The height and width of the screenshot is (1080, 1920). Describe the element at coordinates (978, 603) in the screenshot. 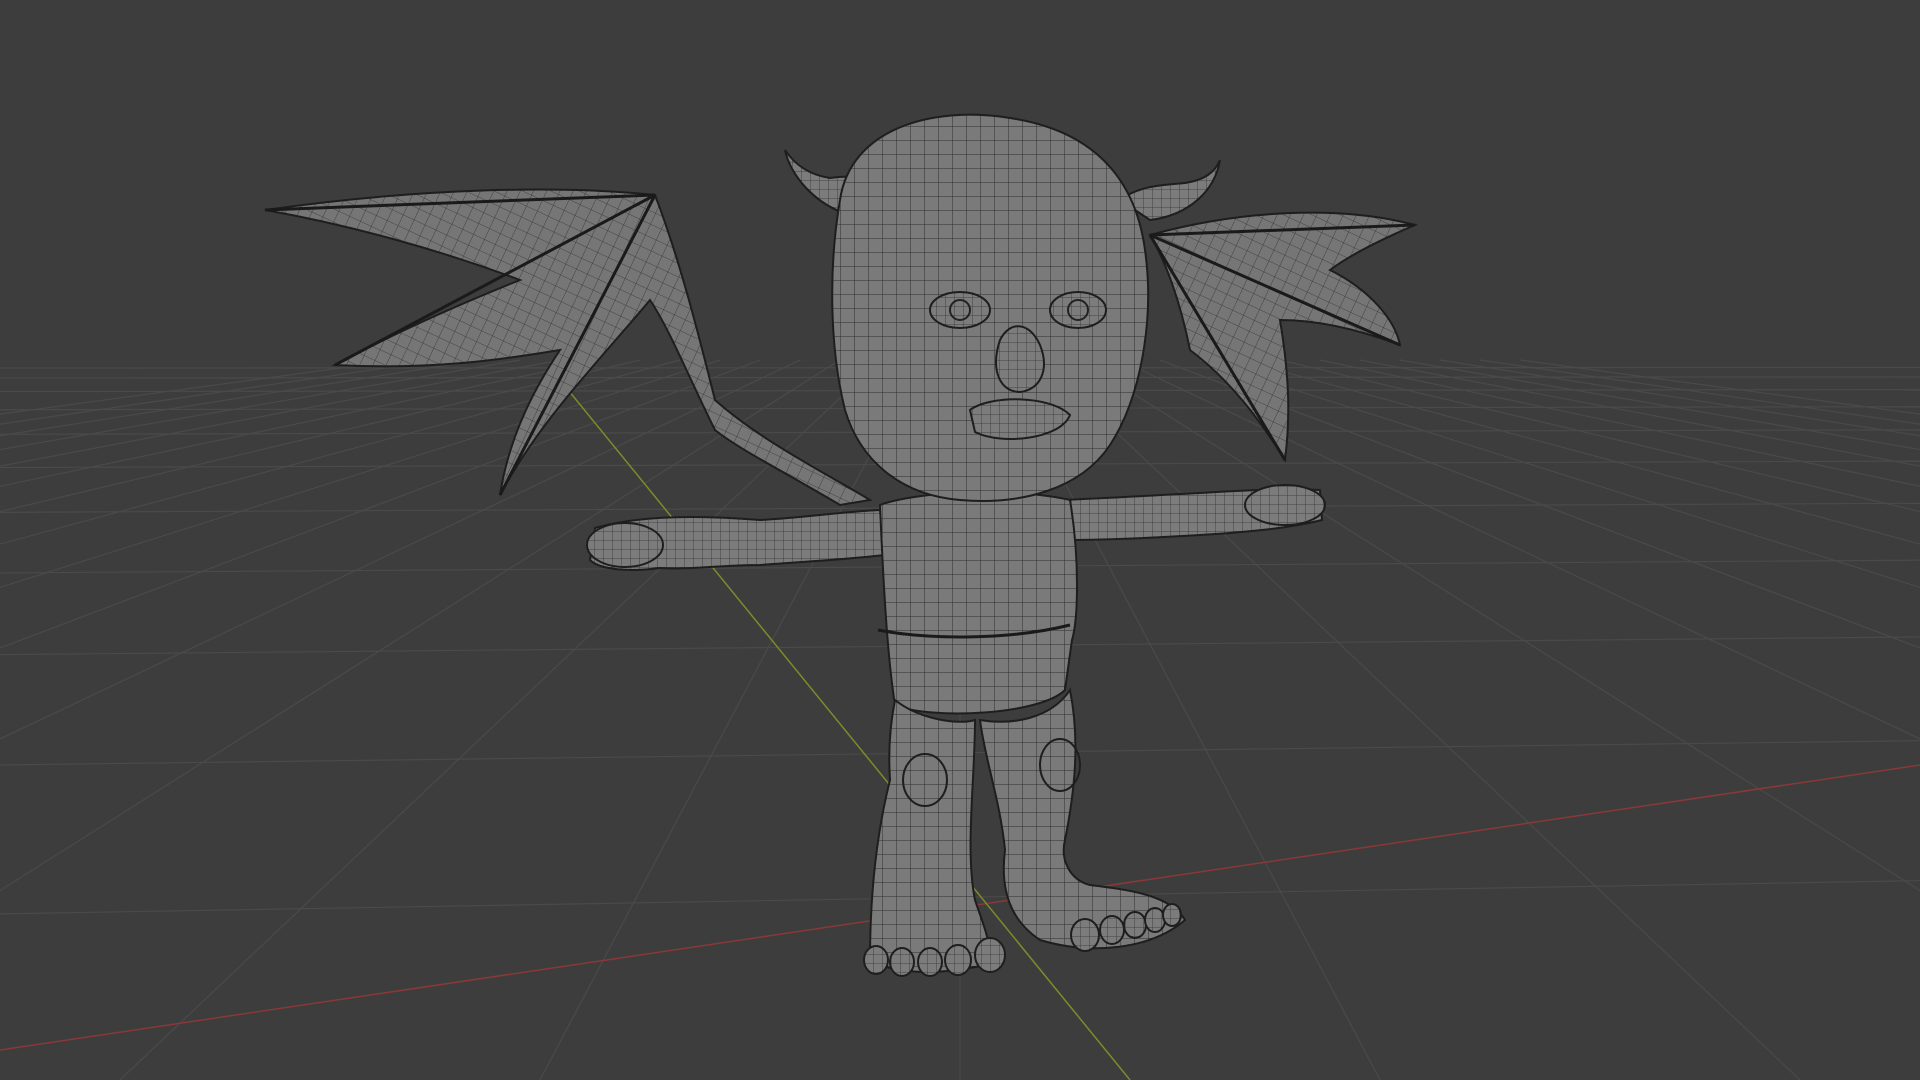

I see `torso` at that location.